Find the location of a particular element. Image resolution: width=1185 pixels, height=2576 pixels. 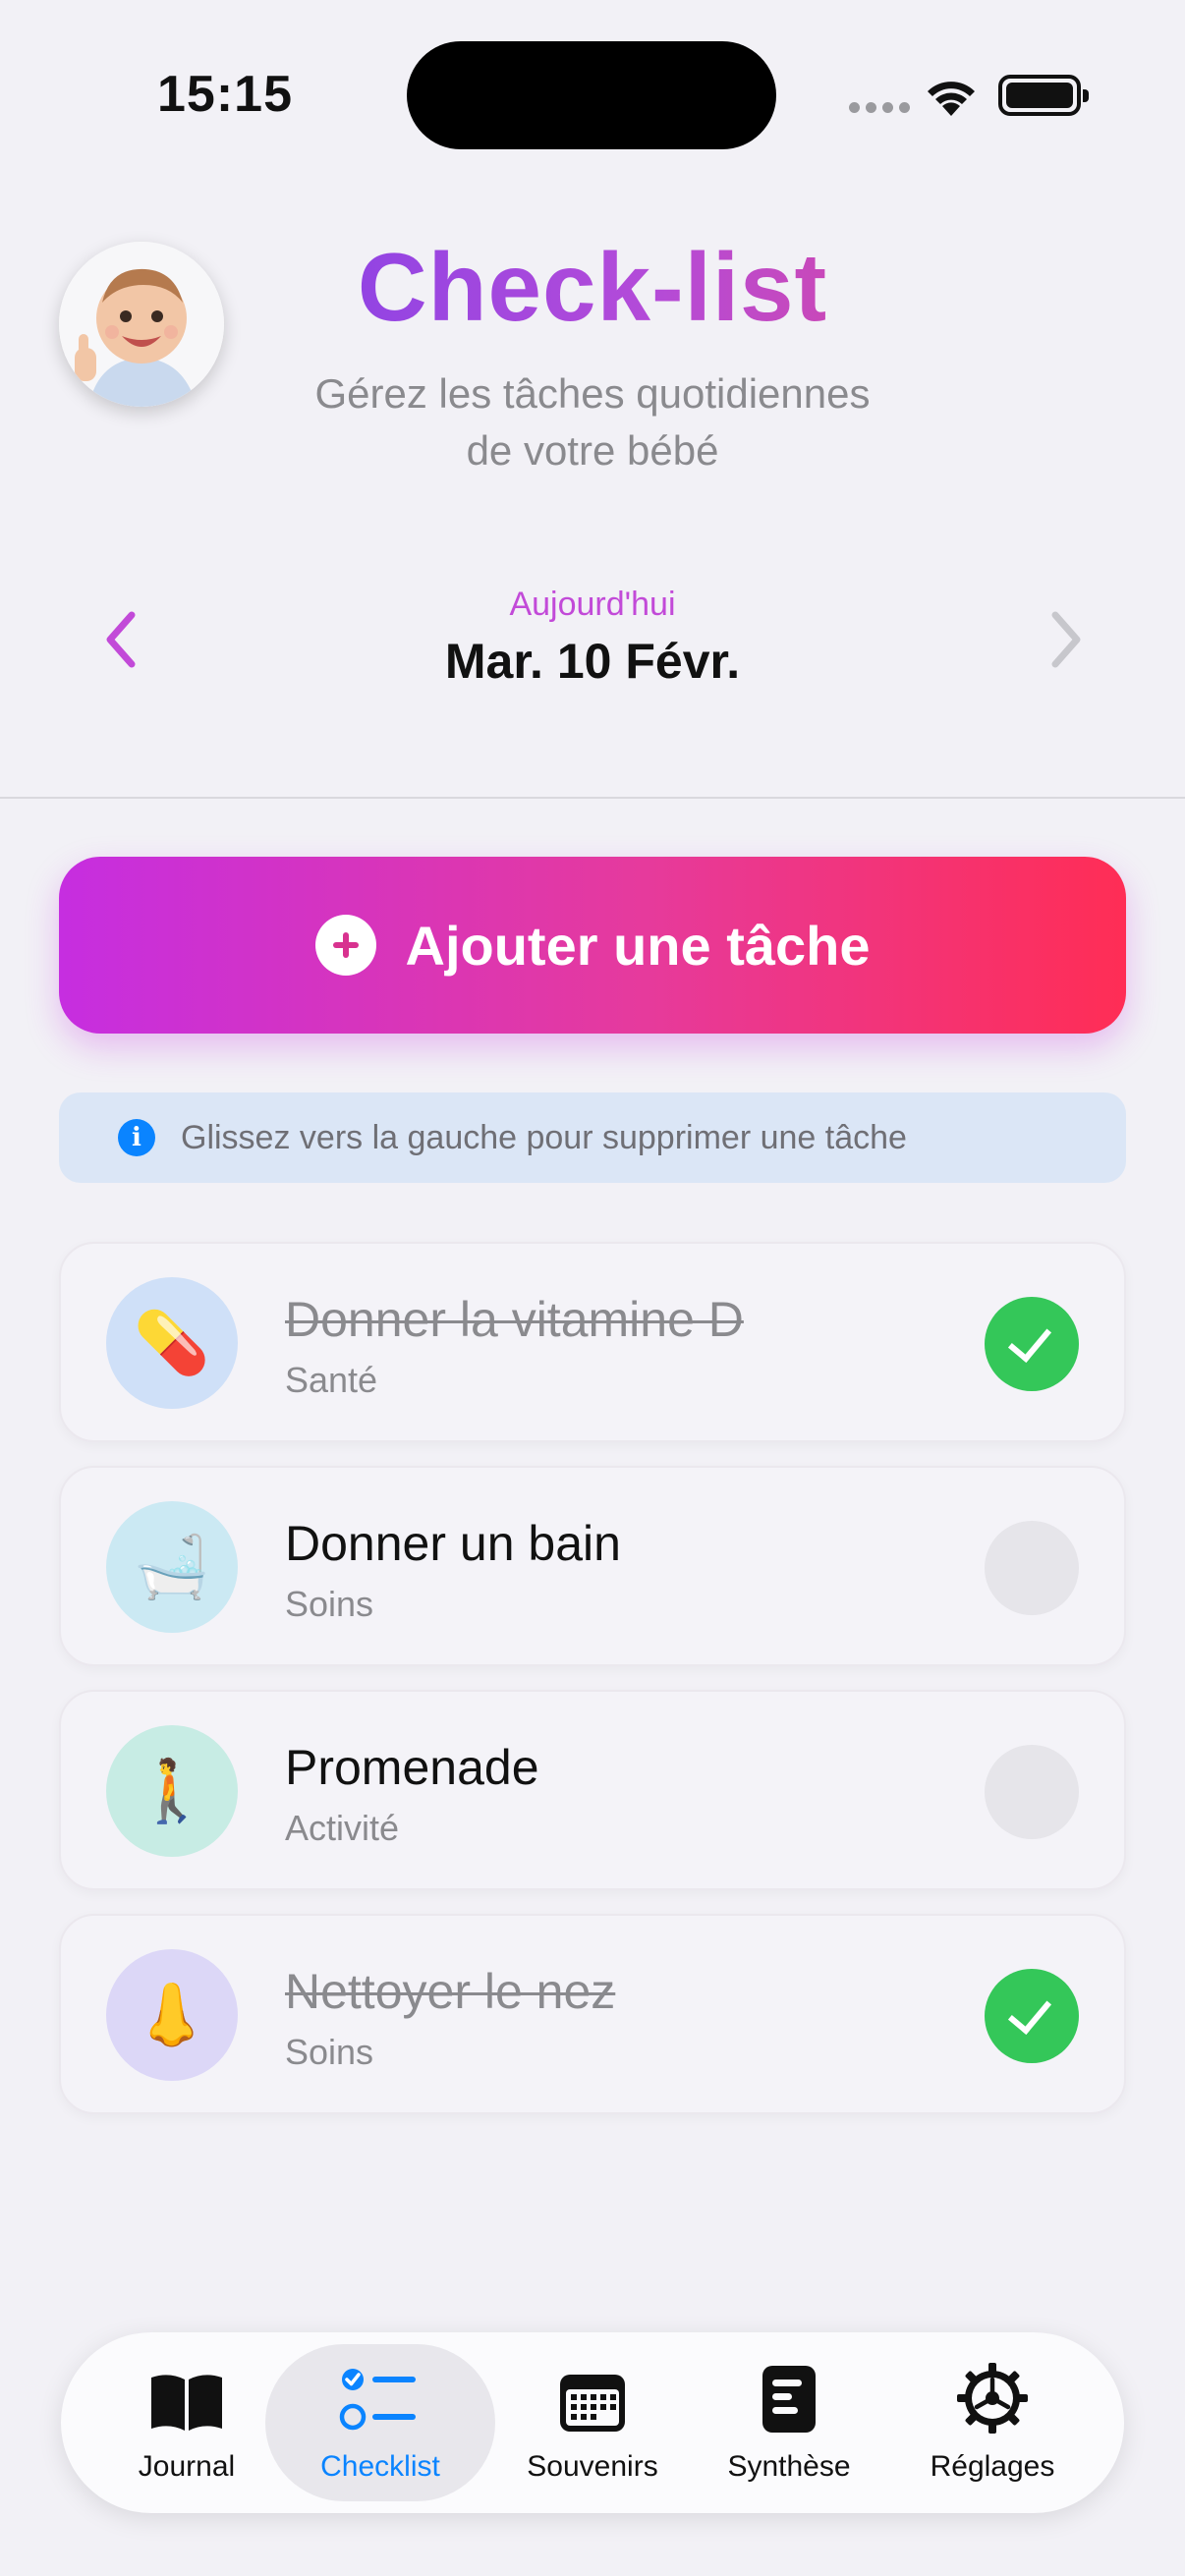

task-title: Nettoyer le nez is located at coordinates (451, 1991).